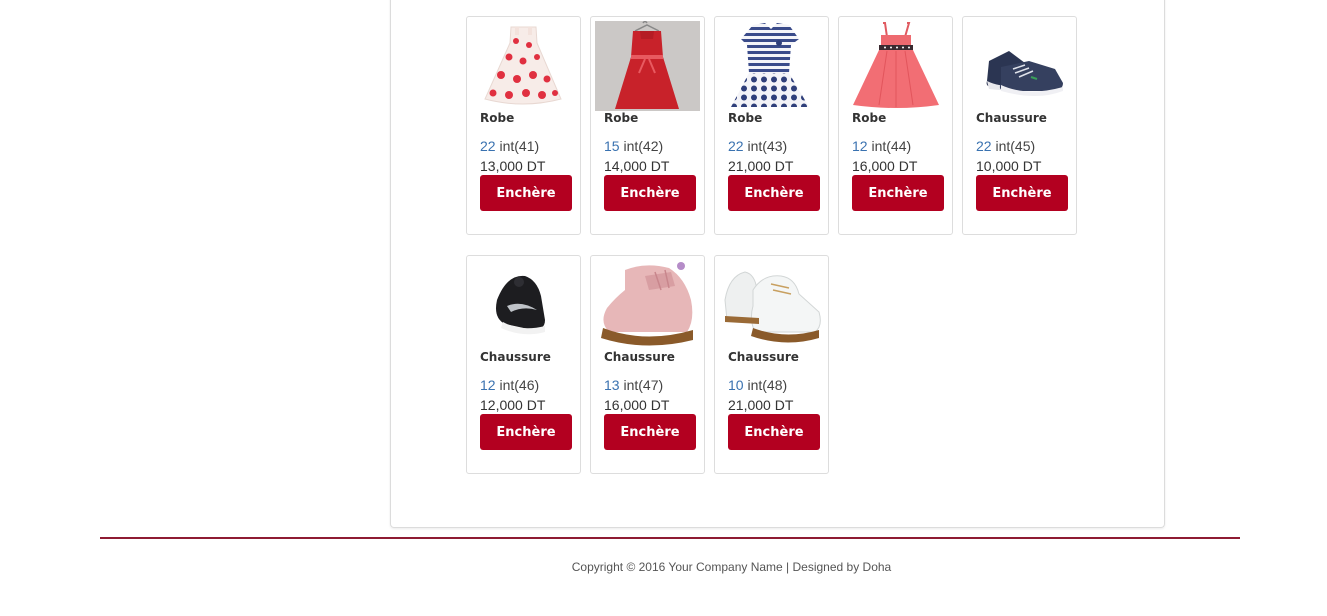  What do you see at coordinates (612, 146) in the screenshot?
I see `bid-count: 15` at bounding box center [612, 146].